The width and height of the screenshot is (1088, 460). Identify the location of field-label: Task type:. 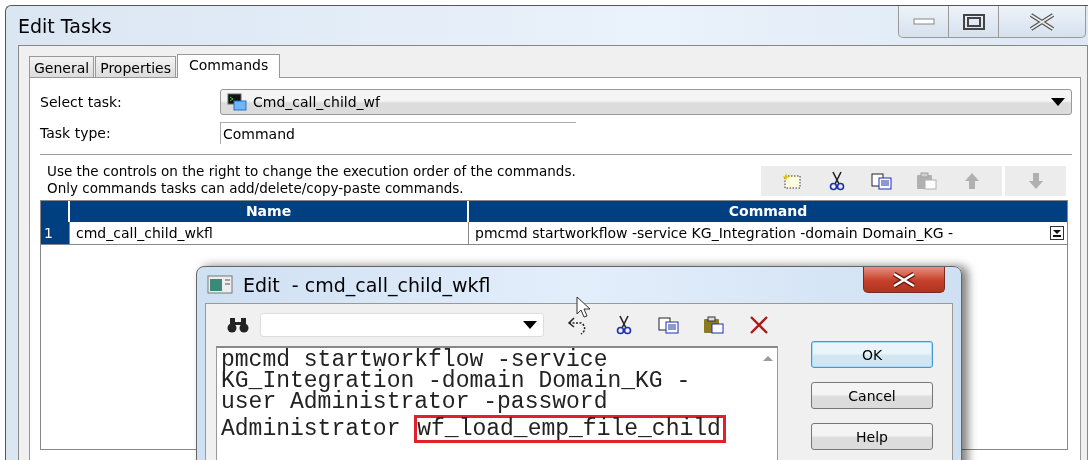
(76, 132).